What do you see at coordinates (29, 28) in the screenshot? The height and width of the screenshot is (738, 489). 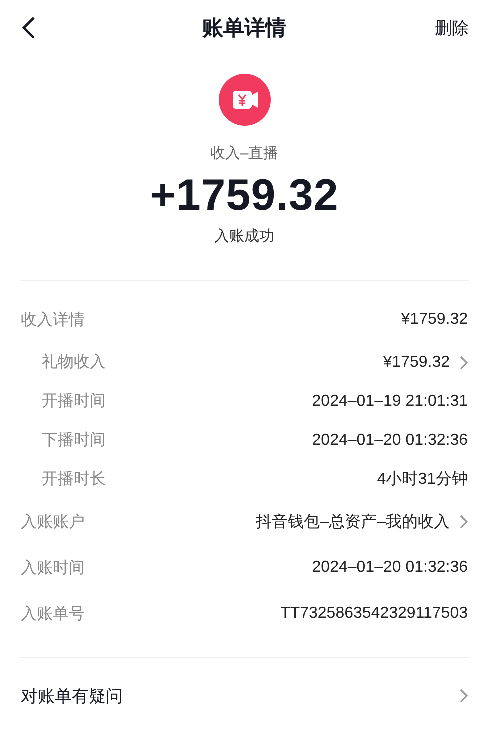 I see `back-icon` at bounding box center [29, 28].